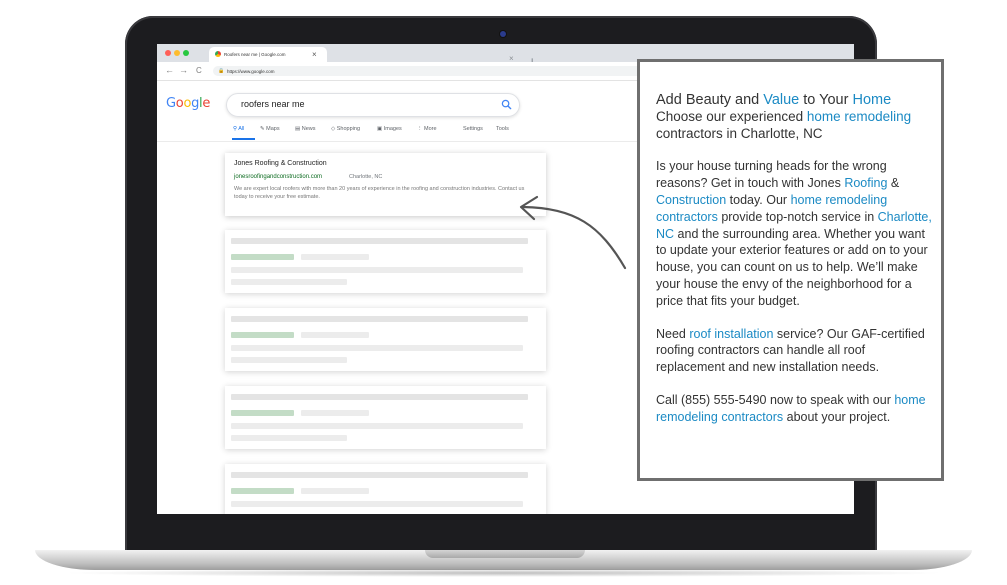 The image size is (1007, 585). What do you see at coordinates (731, 116) in the screenshot?
I see `card-subheading-text: Choose our experienced` at bounding box center [731, 116].